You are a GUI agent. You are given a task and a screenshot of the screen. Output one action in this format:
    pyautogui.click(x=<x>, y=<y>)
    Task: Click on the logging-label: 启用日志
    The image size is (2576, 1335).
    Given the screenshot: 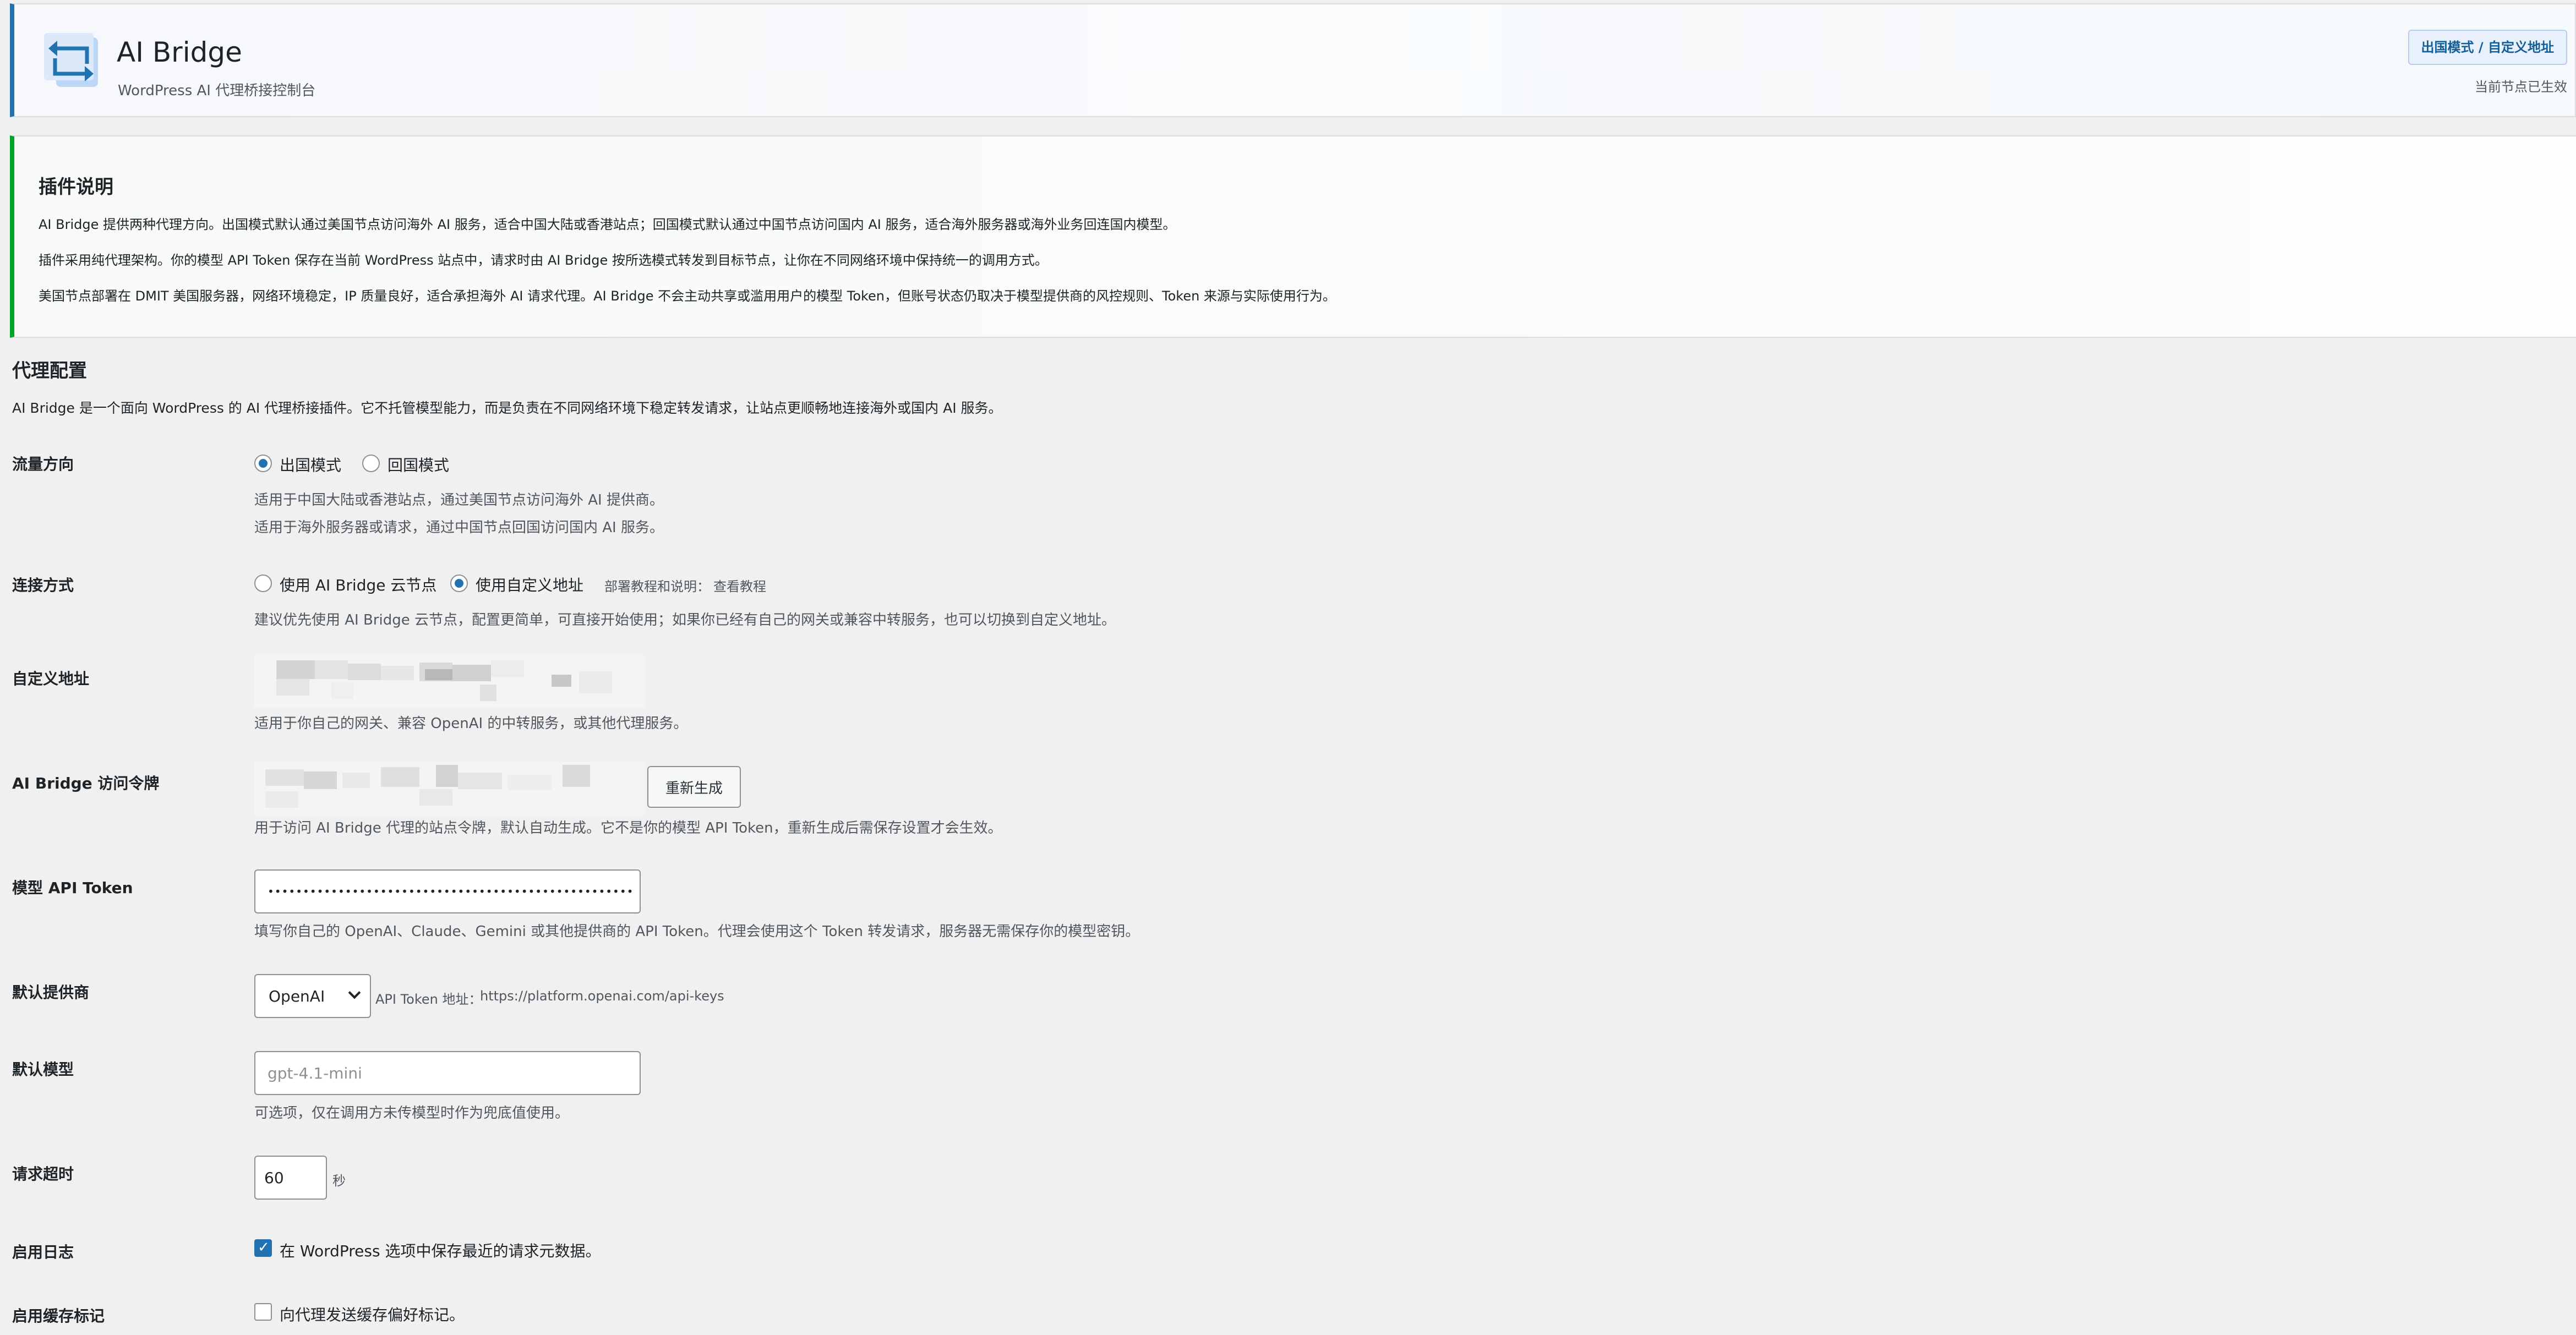 What is the action you would take?
    pyautogui.click(x=43, y=1252)
    